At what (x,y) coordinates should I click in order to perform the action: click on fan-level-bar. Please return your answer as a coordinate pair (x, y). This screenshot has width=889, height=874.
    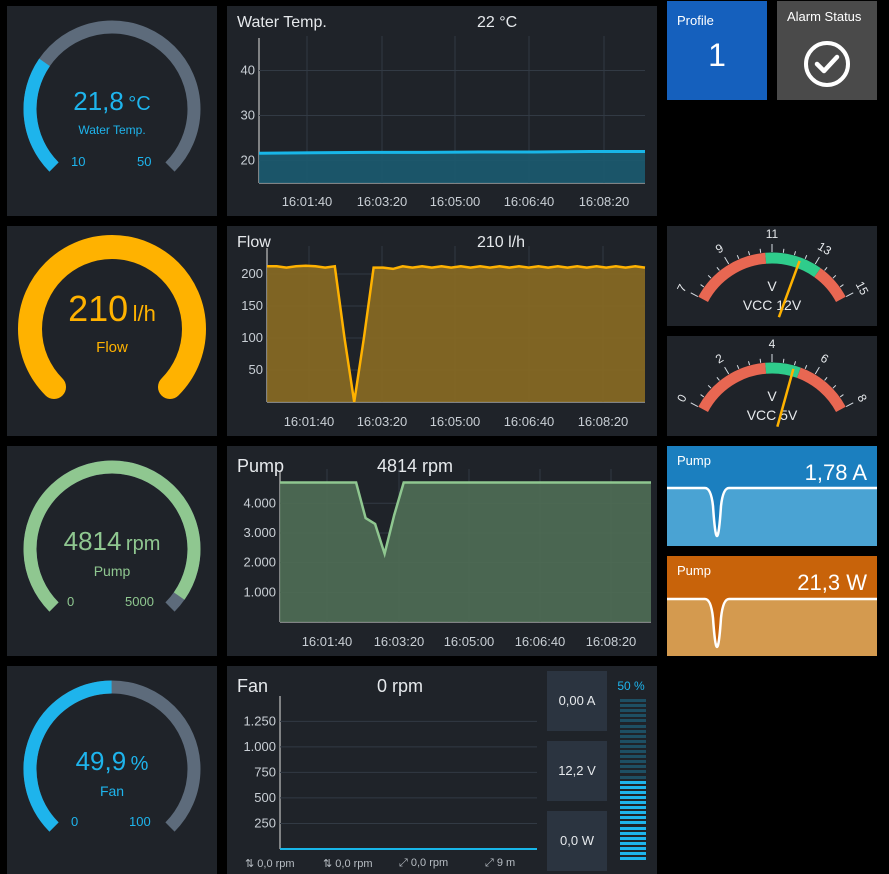
    Looking at the image, I should click on (633, 781).